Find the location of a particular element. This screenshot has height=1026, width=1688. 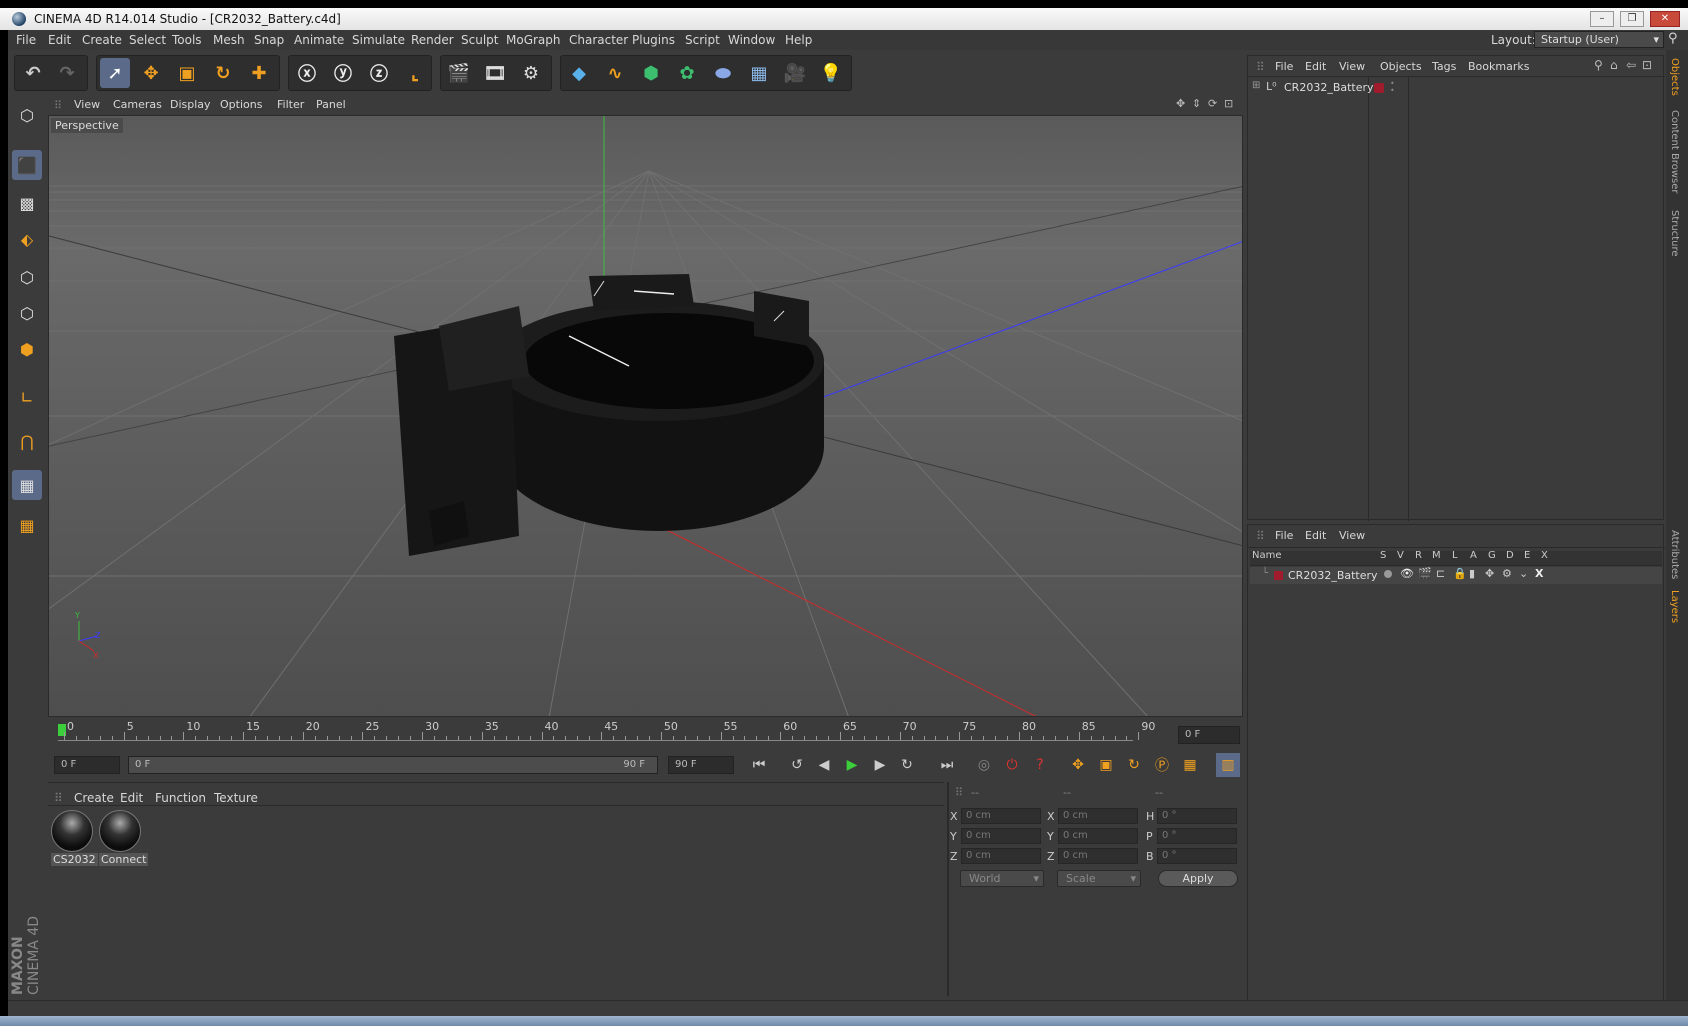

cube-icon: ◆ is located at coordinates (579, 73).